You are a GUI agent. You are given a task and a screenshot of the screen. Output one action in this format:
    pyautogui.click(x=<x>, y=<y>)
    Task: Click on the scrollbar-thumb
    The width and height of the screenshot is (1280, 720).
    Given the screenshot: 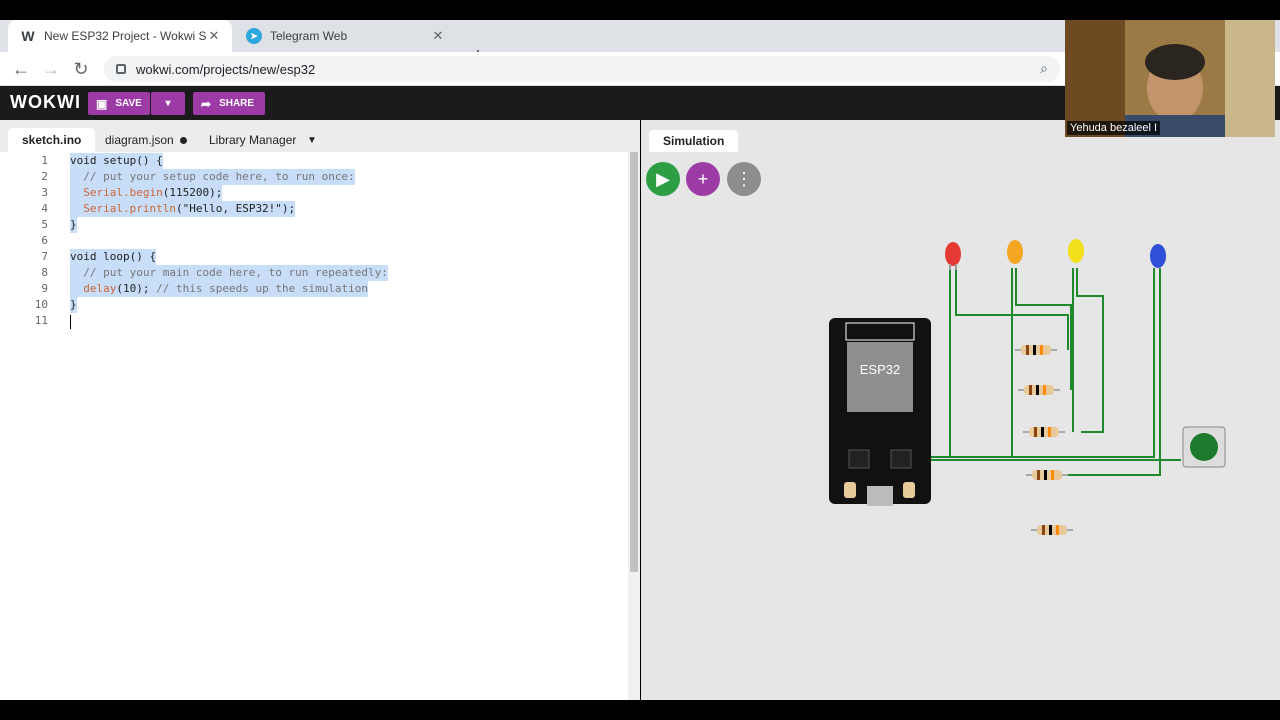 What is the action you would take?
    pyautogui.click(x=634, y=362)
    